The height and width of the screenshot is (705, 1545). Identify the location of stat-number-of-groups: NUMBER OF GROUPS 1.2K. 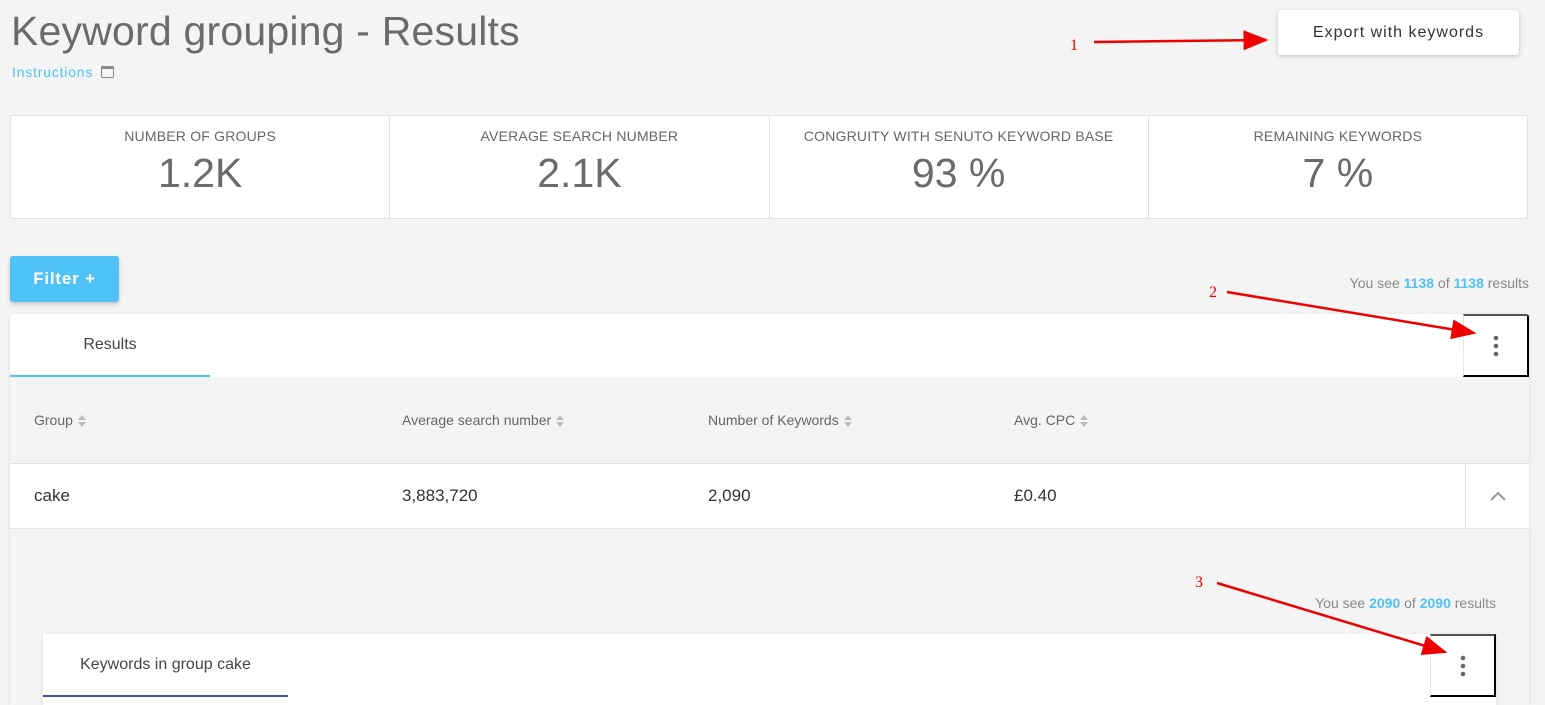
(201, 167).